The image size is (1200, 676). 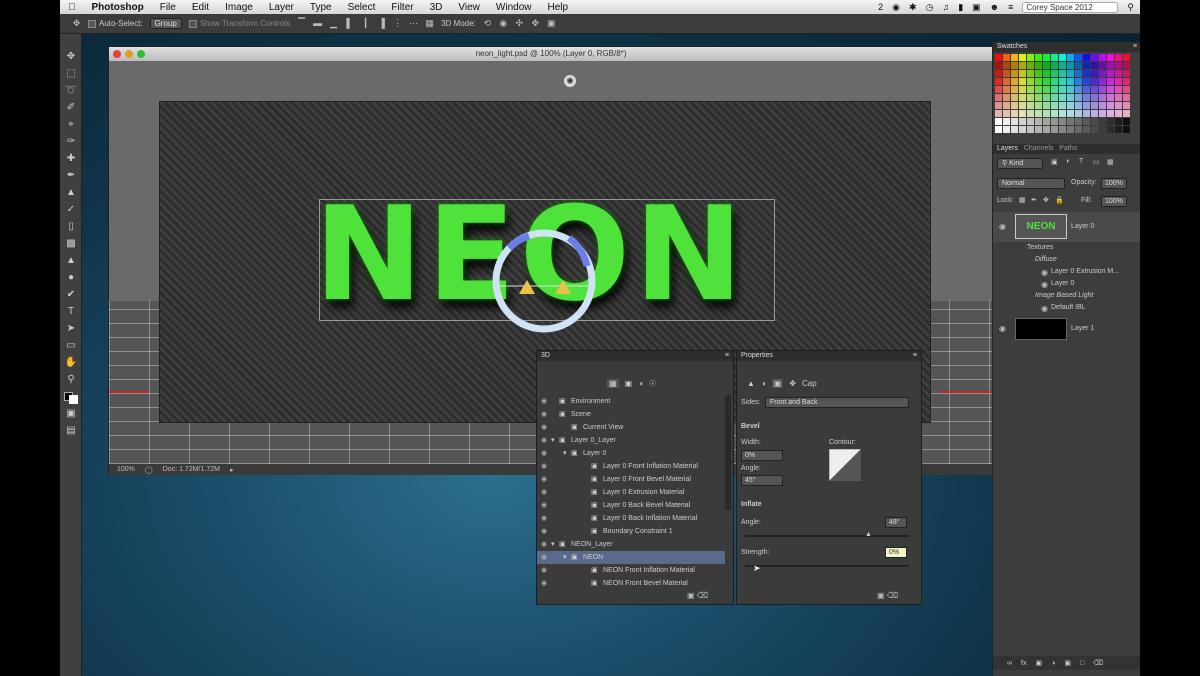 What do you see at coordinates (402, 7) in the screenshot?
I see `menu-filter: Filter` at bounding box center [402, 7].